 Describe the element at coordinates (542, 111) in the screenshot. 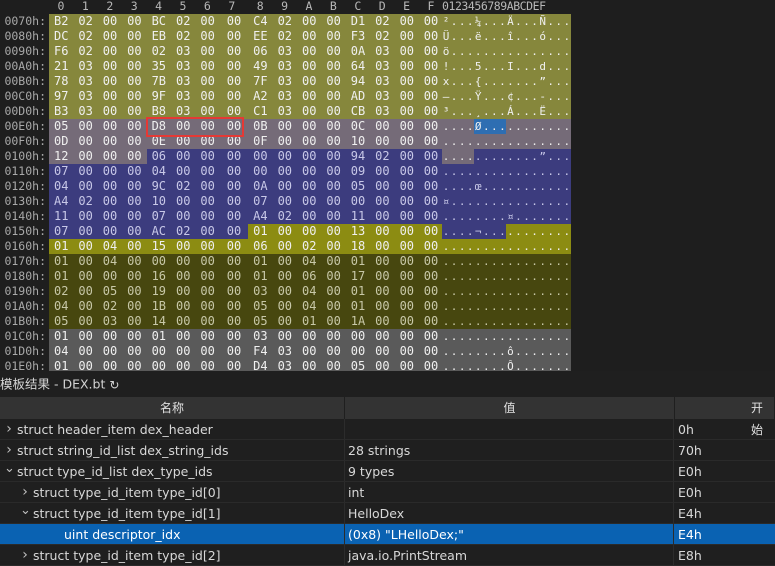

I see `ascii-char: Ë` at that location.